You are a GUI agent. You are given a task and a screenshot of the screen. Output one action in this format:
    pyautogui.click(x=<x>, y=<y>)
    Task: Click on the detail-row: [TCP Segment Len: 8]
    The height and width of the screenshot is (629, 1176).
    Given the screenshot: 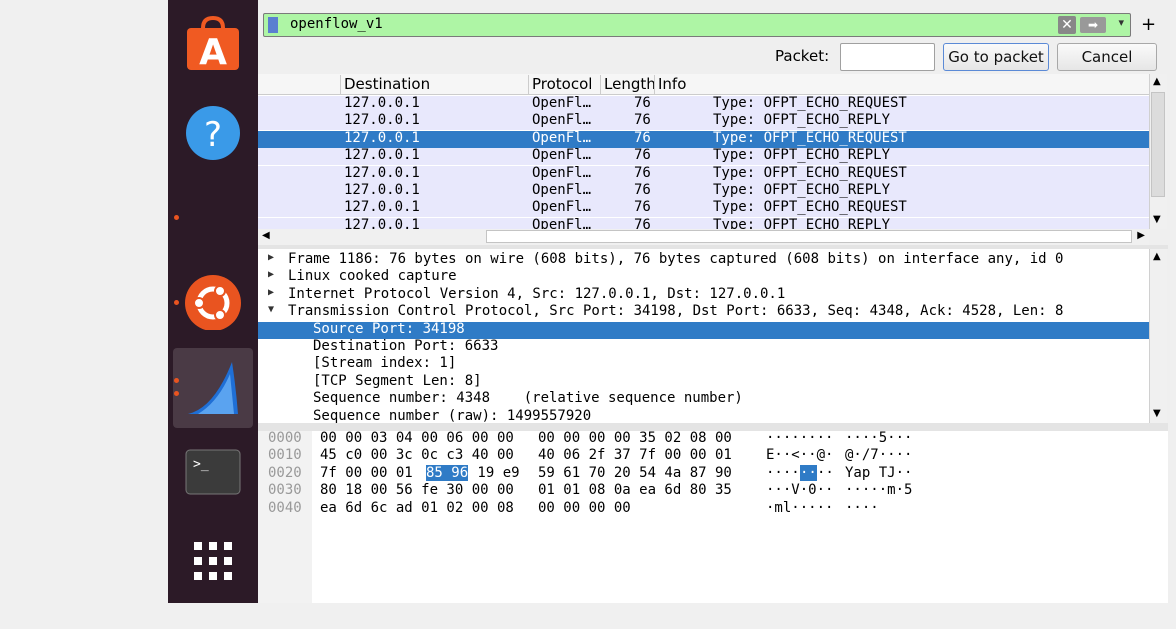 What is the action you would take?
    pyautogui.click(x=703, y=381)
    